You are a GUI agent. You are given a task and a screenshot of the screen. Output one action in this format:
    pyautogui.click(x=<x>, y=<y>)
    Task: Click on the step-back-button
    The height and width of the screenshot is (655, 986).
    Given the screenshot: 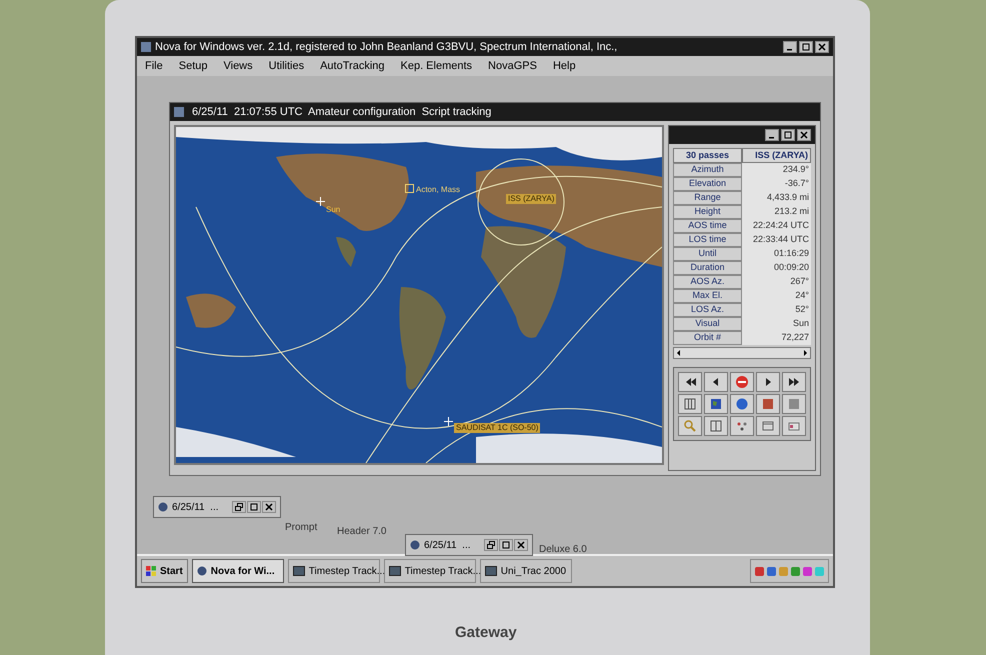 What is the action you would take?
    pyautogui.click(x=716, y=382)
    